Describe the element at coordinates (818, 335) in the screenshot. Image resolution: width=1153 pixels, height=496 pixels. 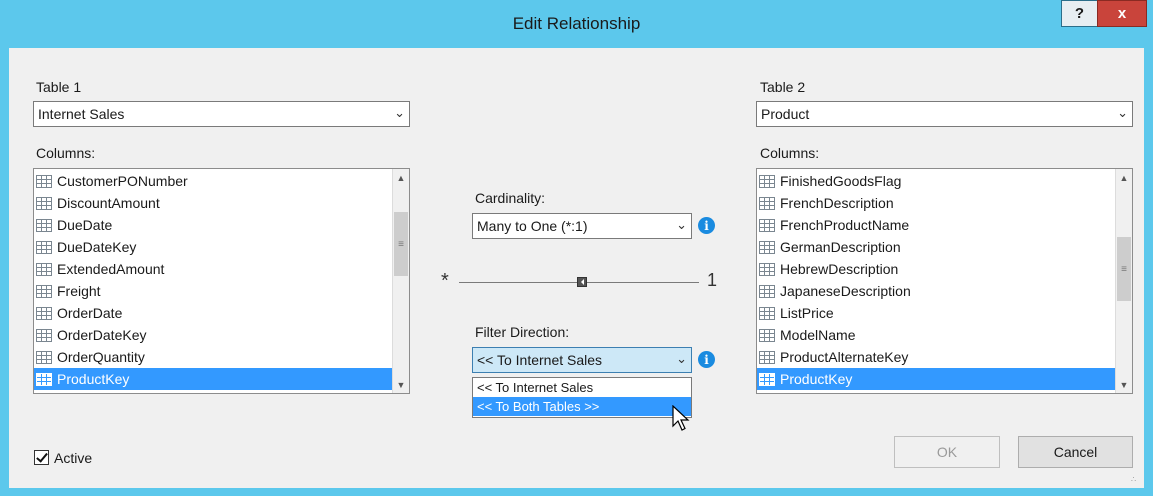
I see `column-name: ModelName` at that location.